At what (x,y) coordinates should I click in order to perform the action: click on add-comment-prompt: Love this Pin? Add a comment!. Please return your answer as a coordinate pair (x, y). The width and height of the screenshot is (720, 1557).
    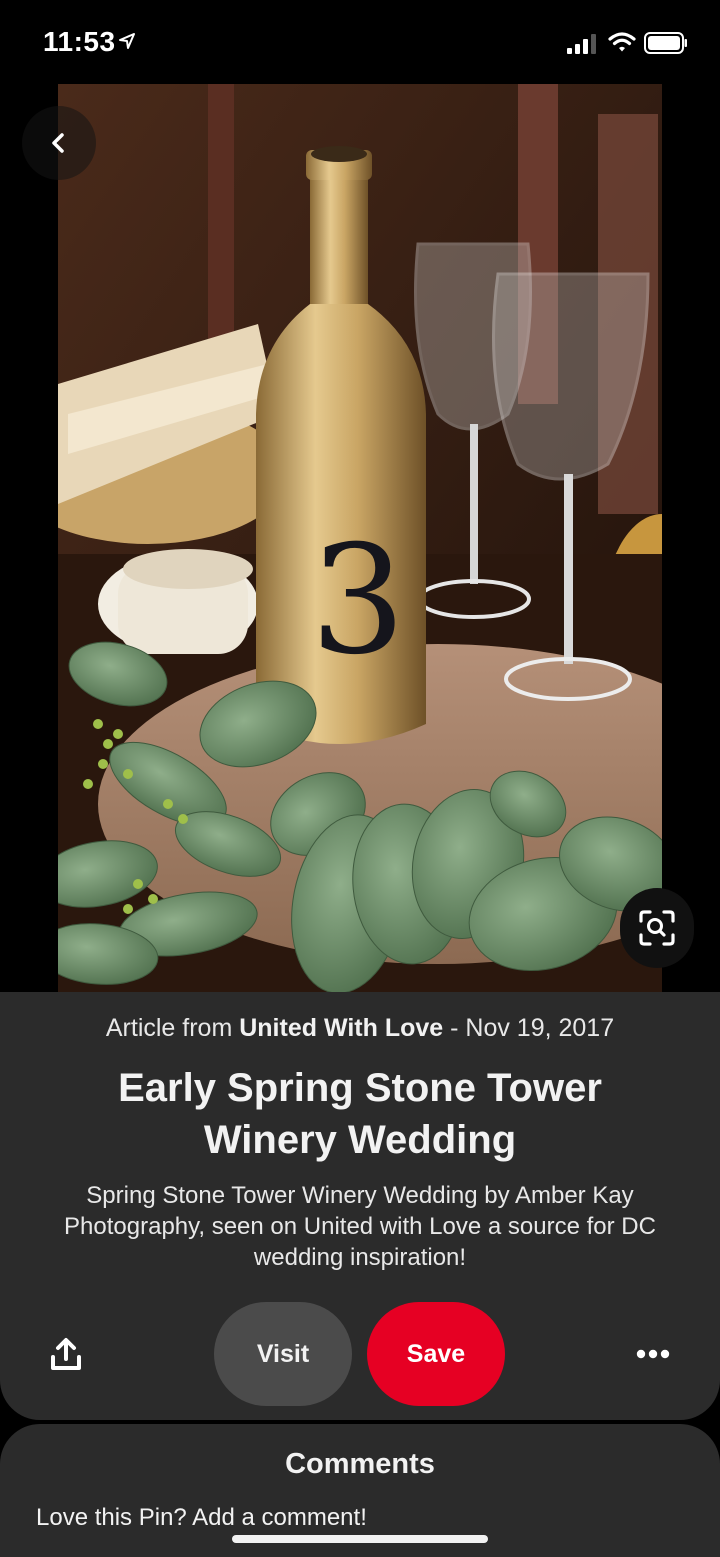
    Looking at the image, I should click on (201, 1518).